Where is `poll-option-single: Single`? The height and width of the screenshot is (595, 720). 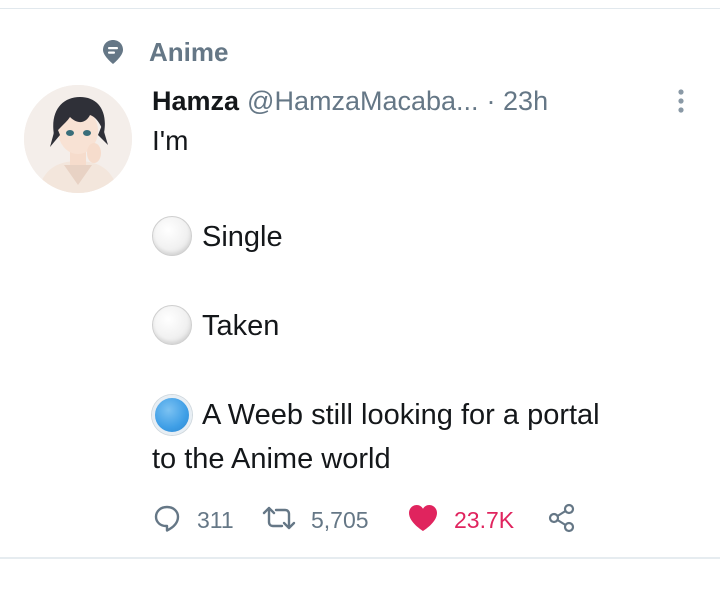 poll-option-single: Single is located at coordinates (217, 237).